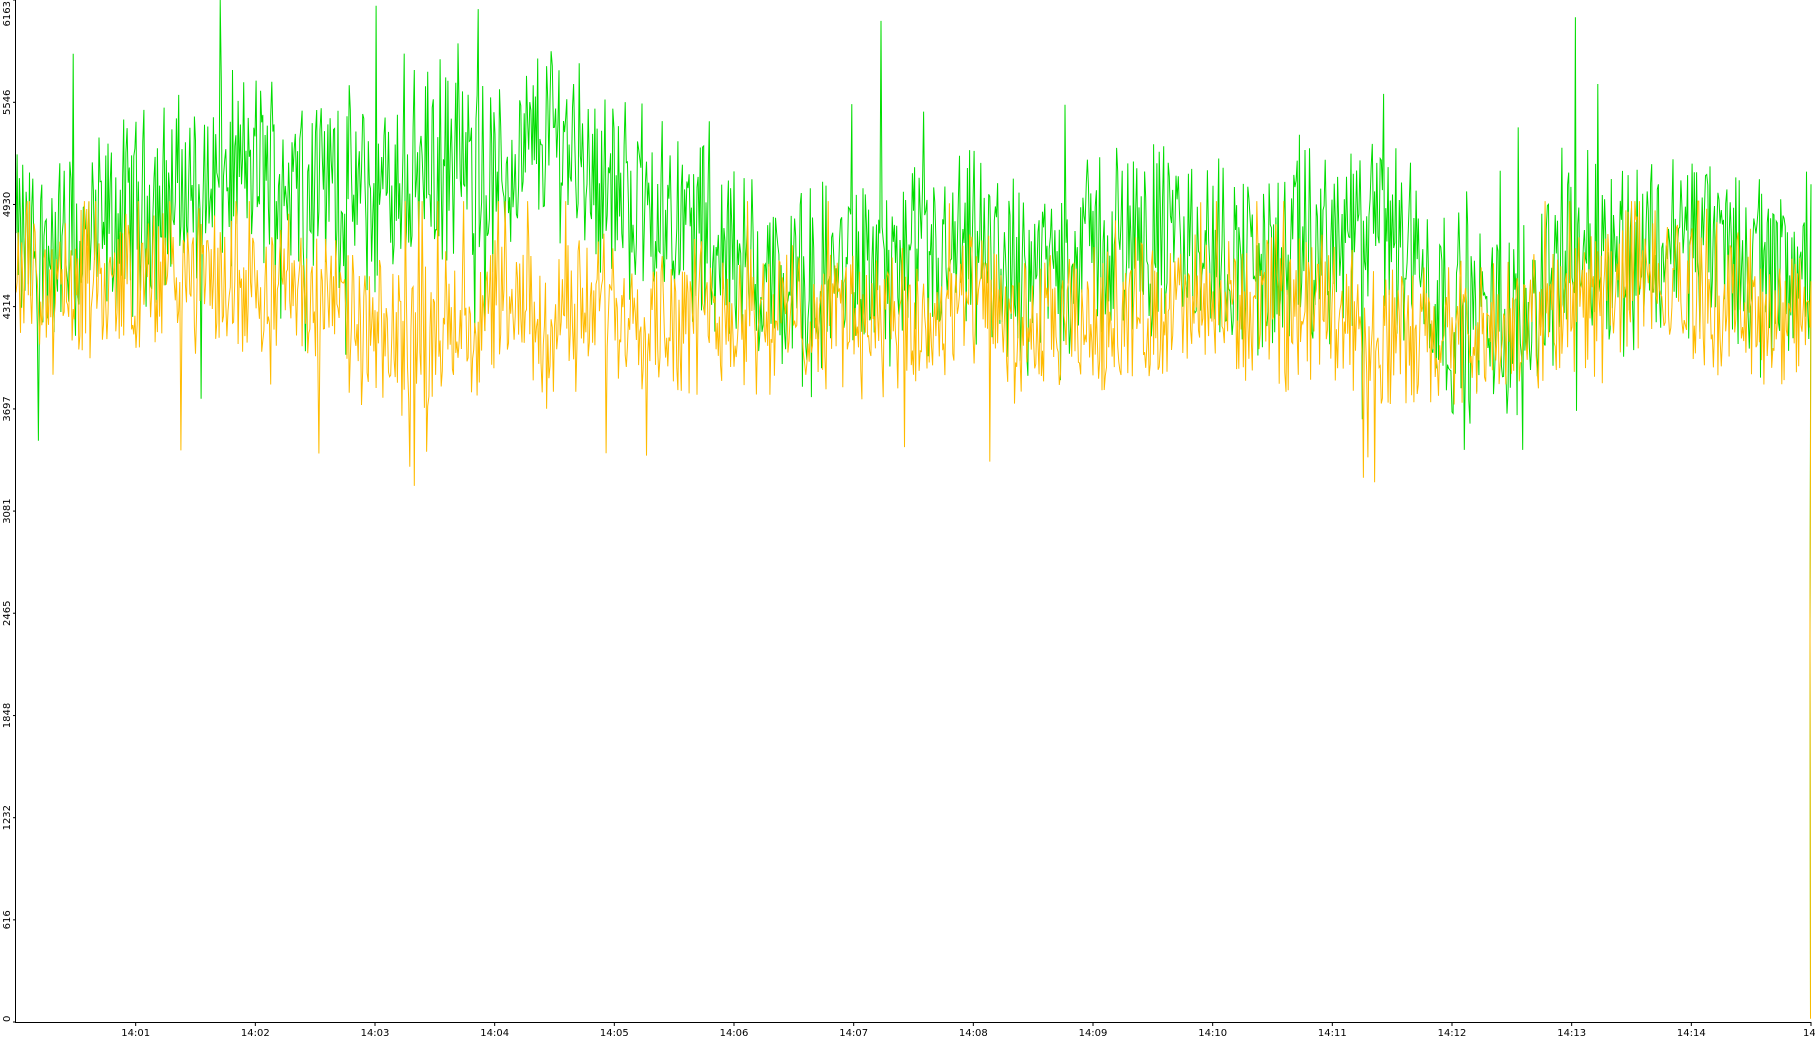 The image size is (1815, 1039). Describe the element at coordinates (7, 408) in the screenshot. I see `y-tick-label: 3697` at that location.